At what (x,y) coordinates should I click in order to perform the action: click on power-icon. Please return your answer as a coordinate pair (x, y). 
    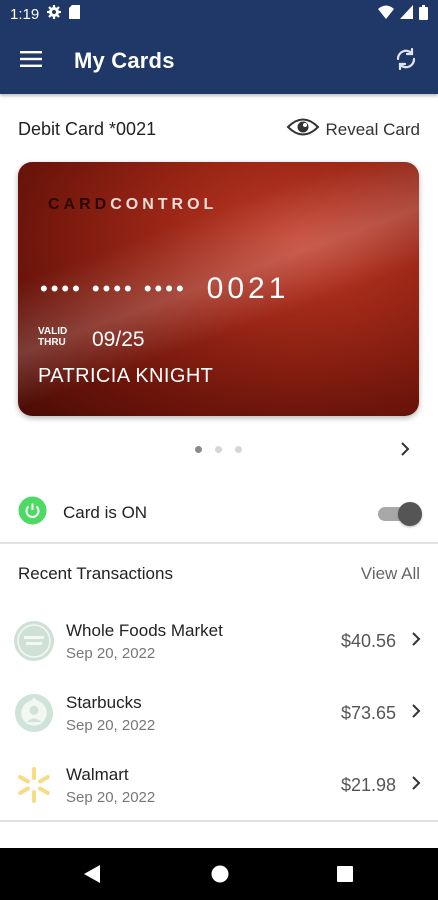
    Looking at the image, I should click on (32, 513).